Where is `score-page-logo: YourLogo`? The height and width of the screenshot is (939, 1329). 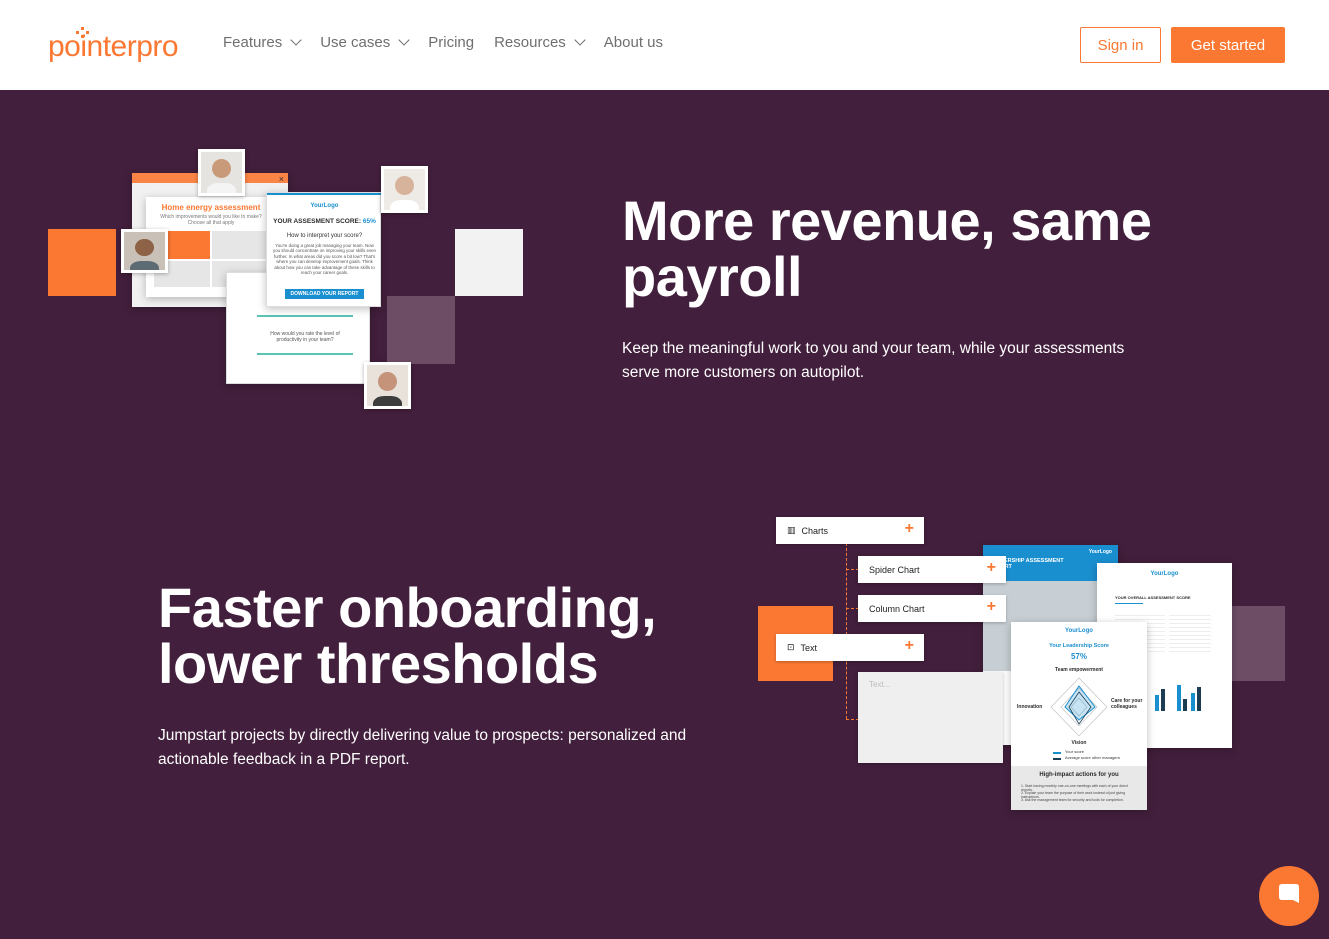 score-page-logo: YourLogo is located at coordinates (1079, 631).